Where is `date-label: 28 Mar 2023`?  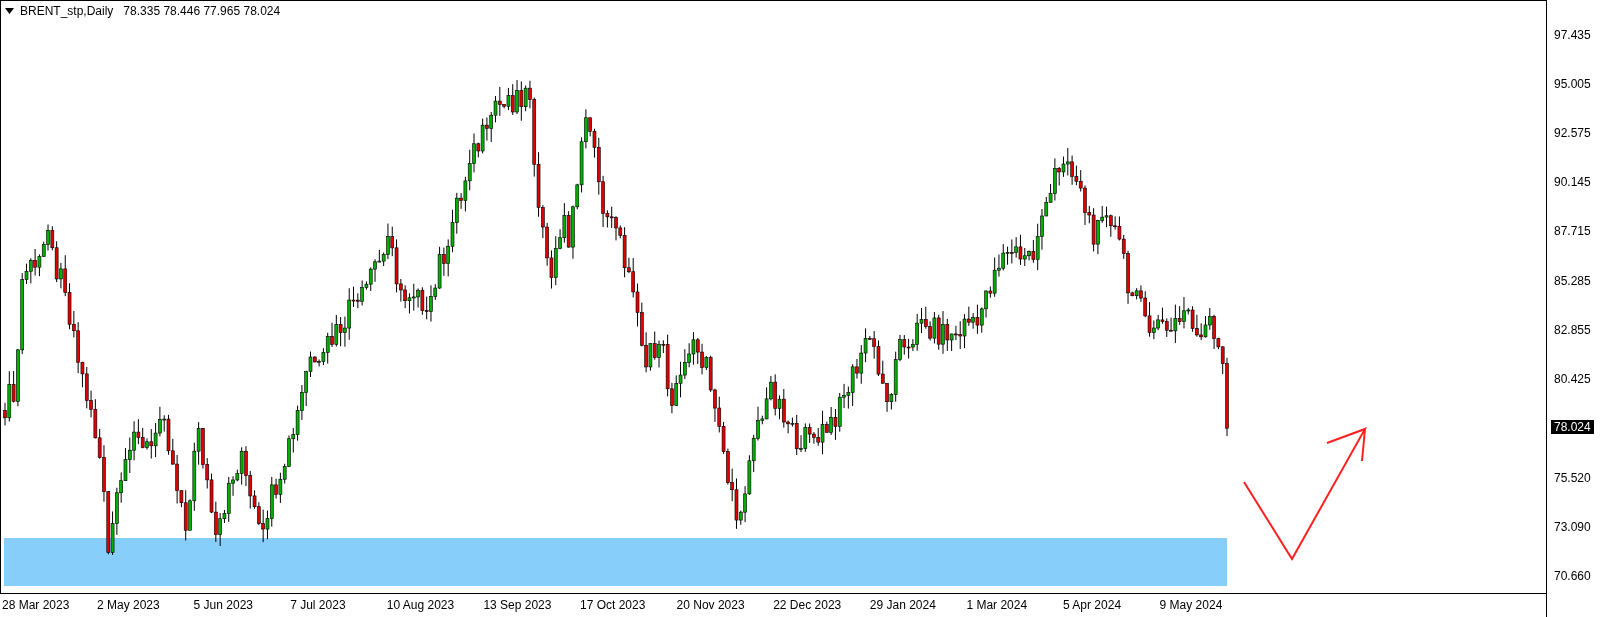 date-label: 28 Mar 2023 is located at coordinates (36, 605).